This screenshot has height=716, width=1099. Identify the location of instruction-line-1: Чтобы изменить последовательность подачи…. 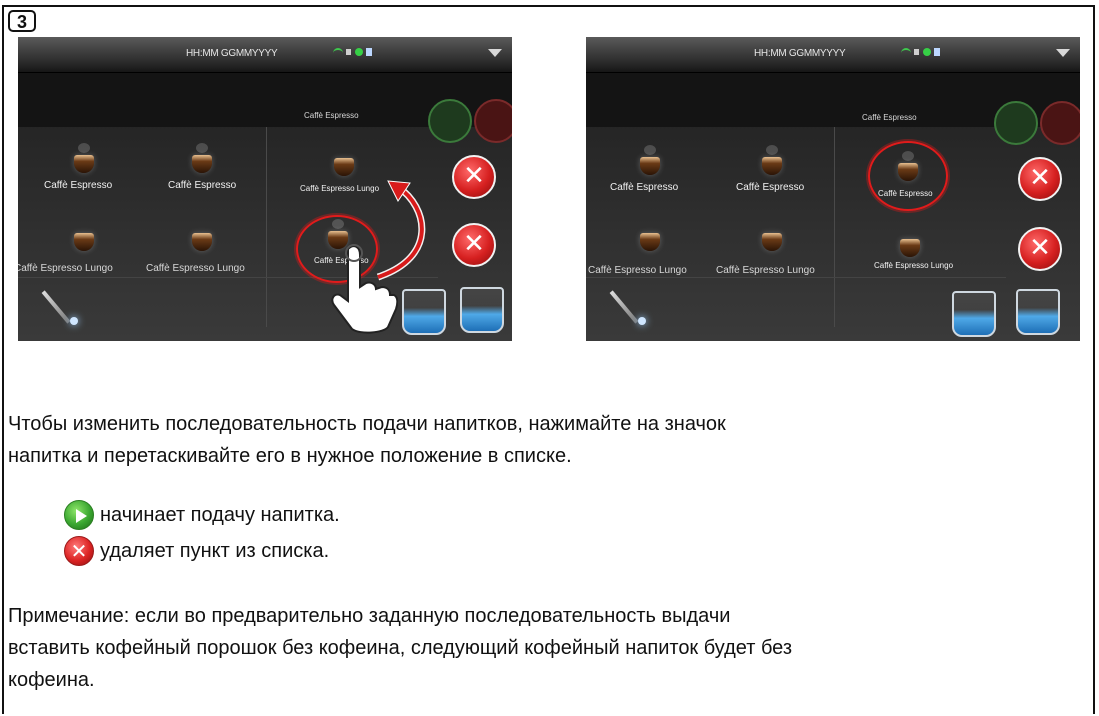
(367, 424).